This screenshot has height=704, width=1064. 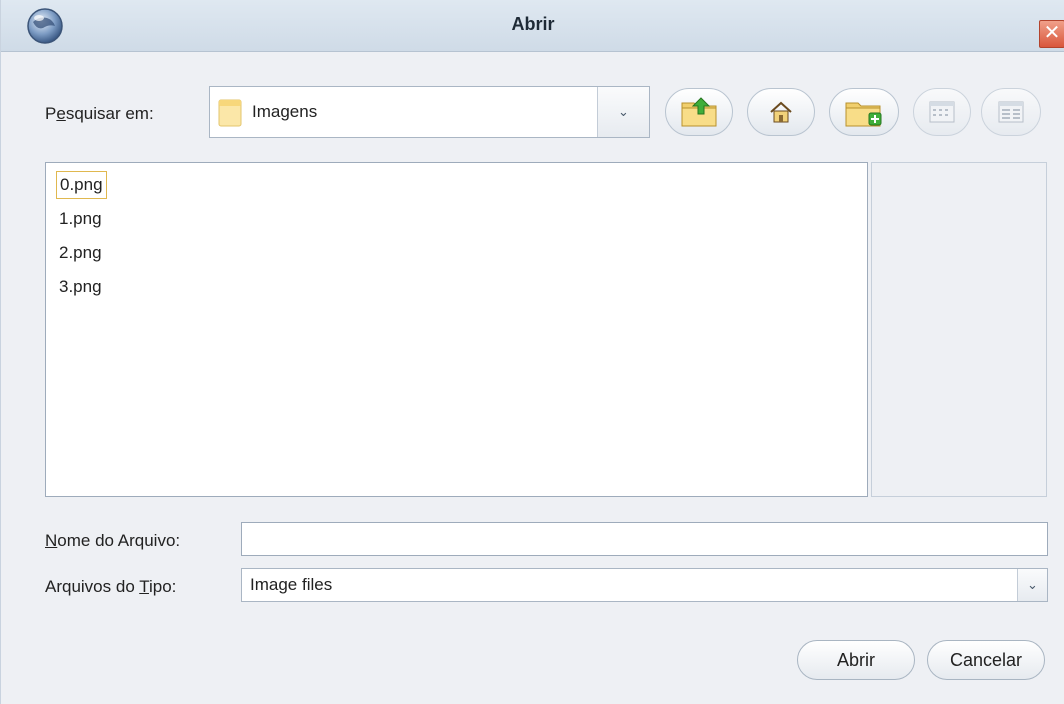 I want to click on file-type-dropdown-button: ⌄, so click(x=1032, y=585).